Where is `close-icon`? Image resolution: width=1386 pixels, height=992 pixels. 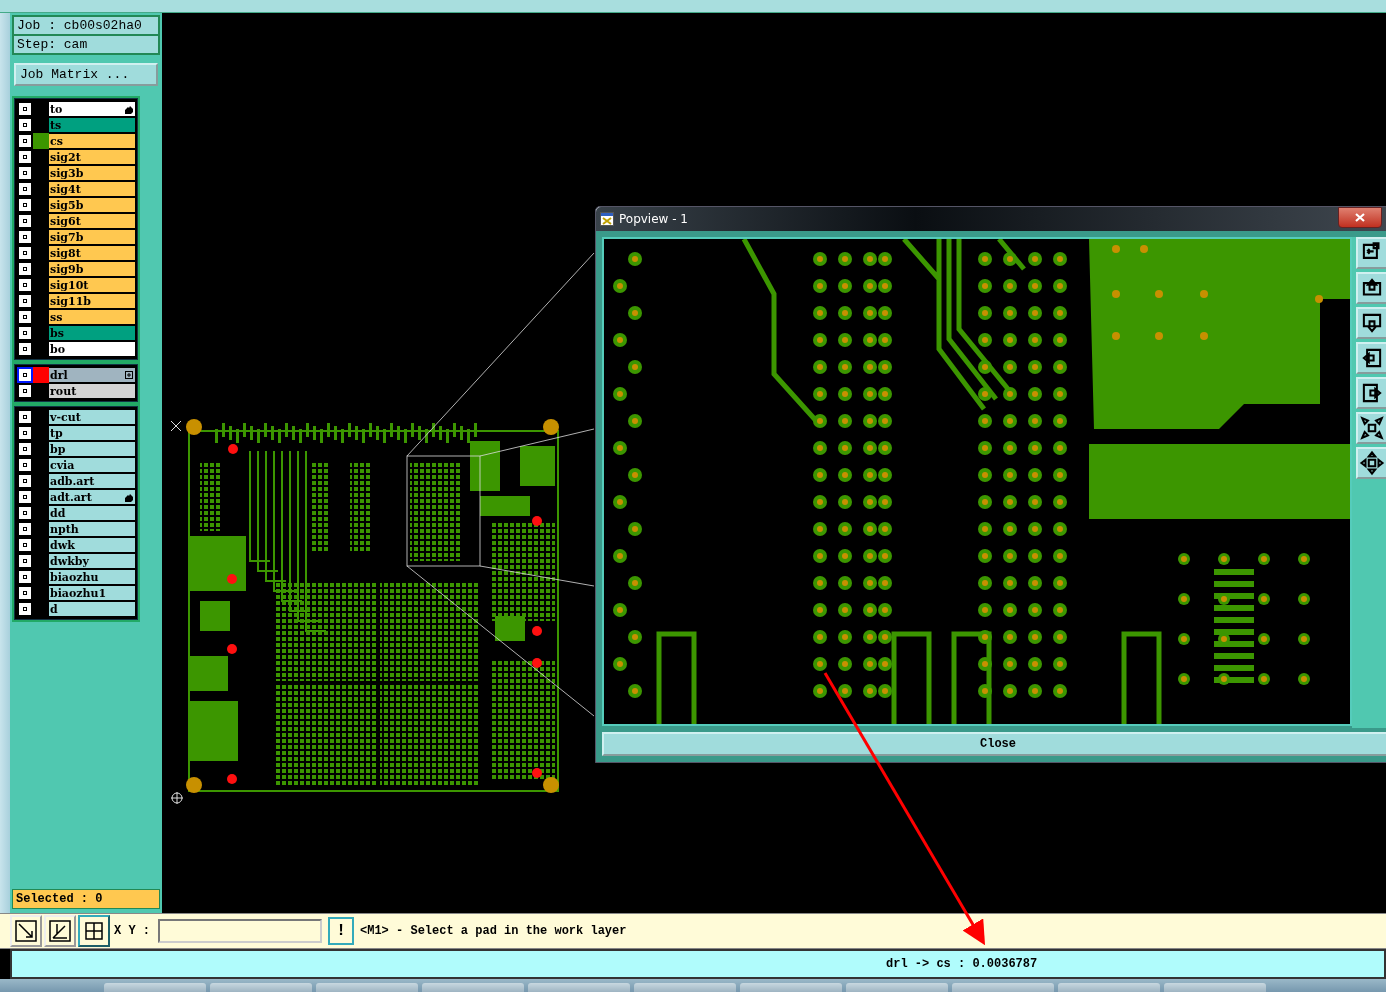 close-icon is located at coordinates (1360, 217).